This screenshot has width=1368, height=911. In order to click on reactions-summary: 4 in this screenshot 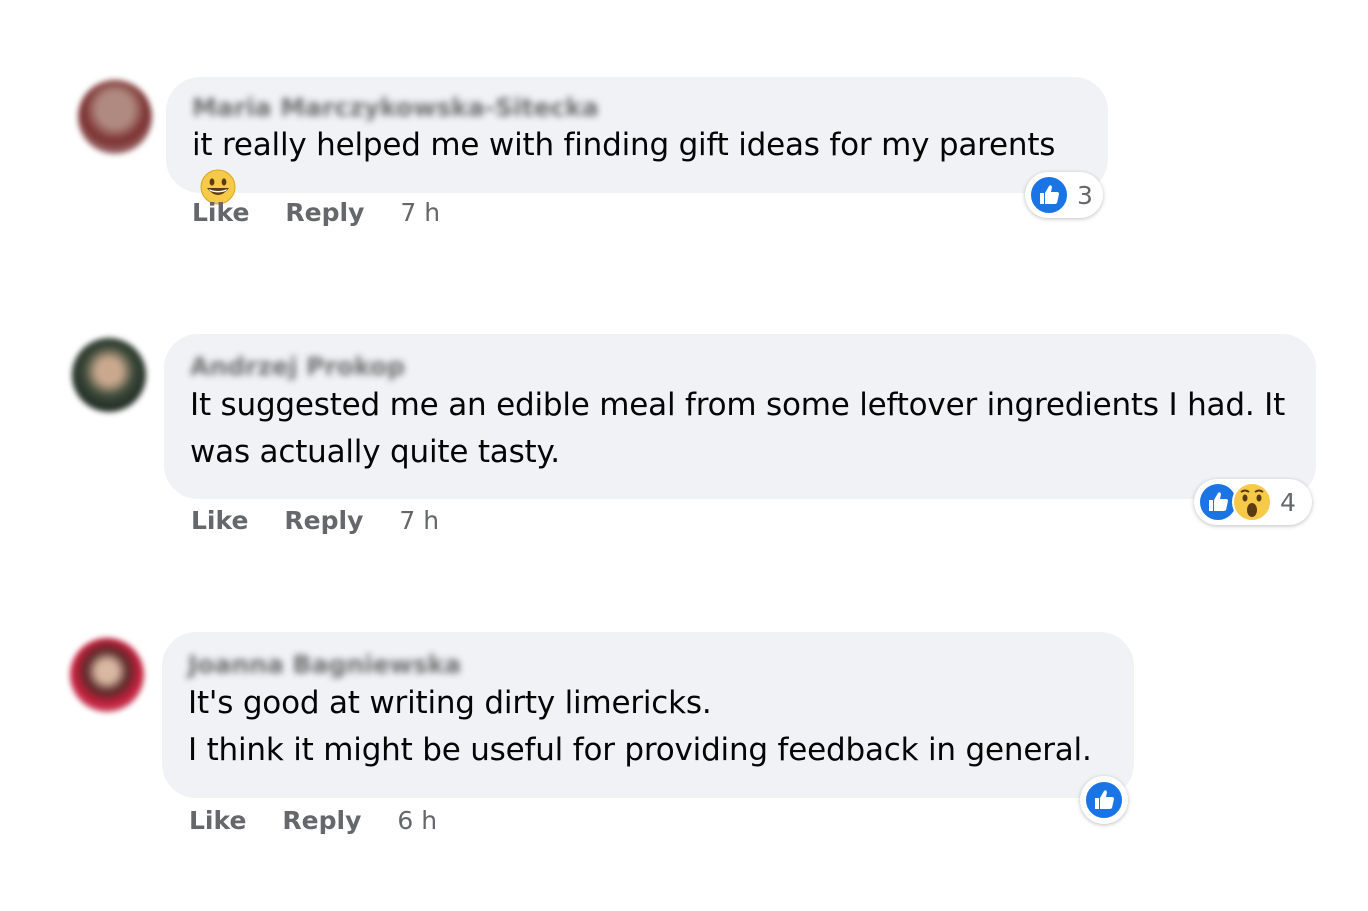, I will do `click(1253, 502)`.